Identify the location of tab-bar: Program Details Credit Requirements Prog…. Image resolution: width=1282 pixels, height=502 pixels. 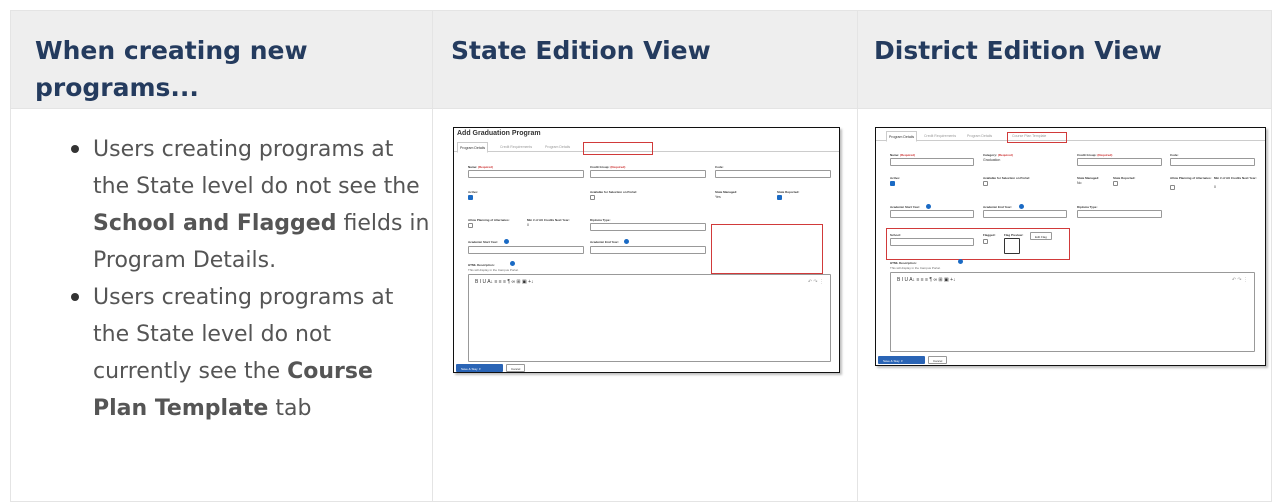
(1070, 136).